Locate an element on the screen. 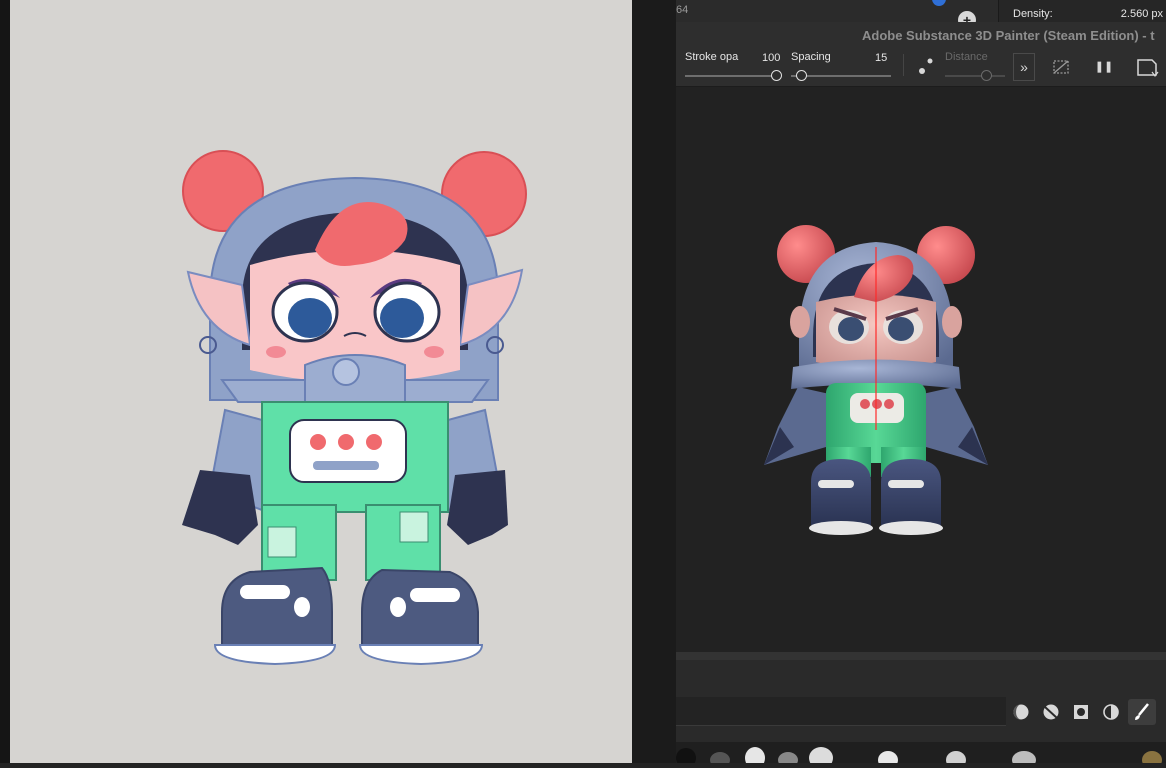  filter-icon is located at coordinates (1111, 712).